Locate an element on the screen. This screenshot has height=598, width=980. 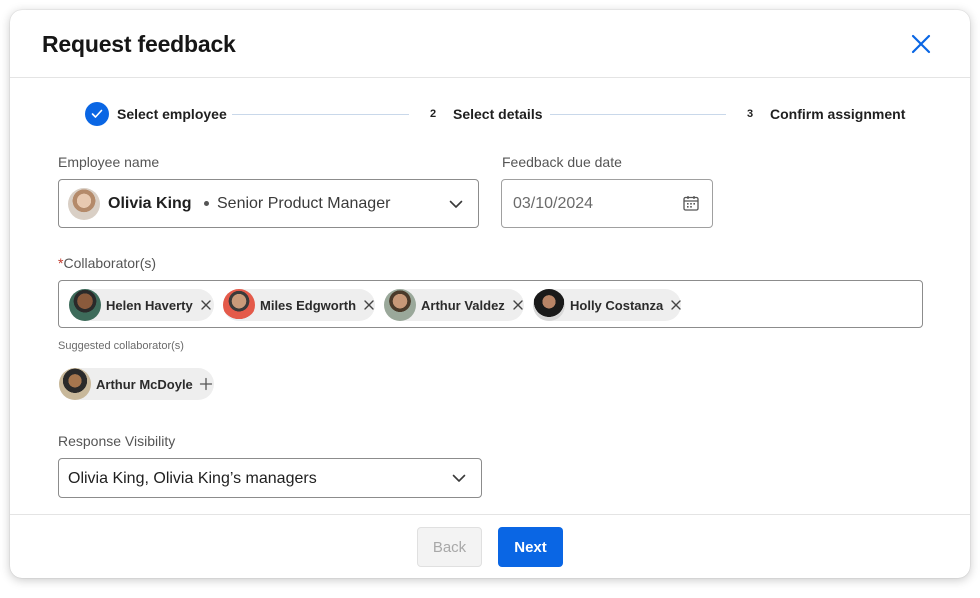
collaborator-chip: Helen Haverty is located at coordinates (141, 305).